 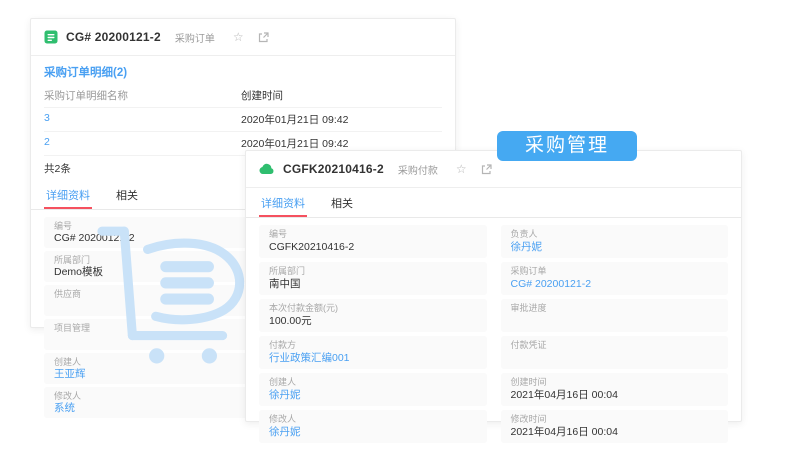 I want to click on field-label: 编号, so click(x=278, y=234).